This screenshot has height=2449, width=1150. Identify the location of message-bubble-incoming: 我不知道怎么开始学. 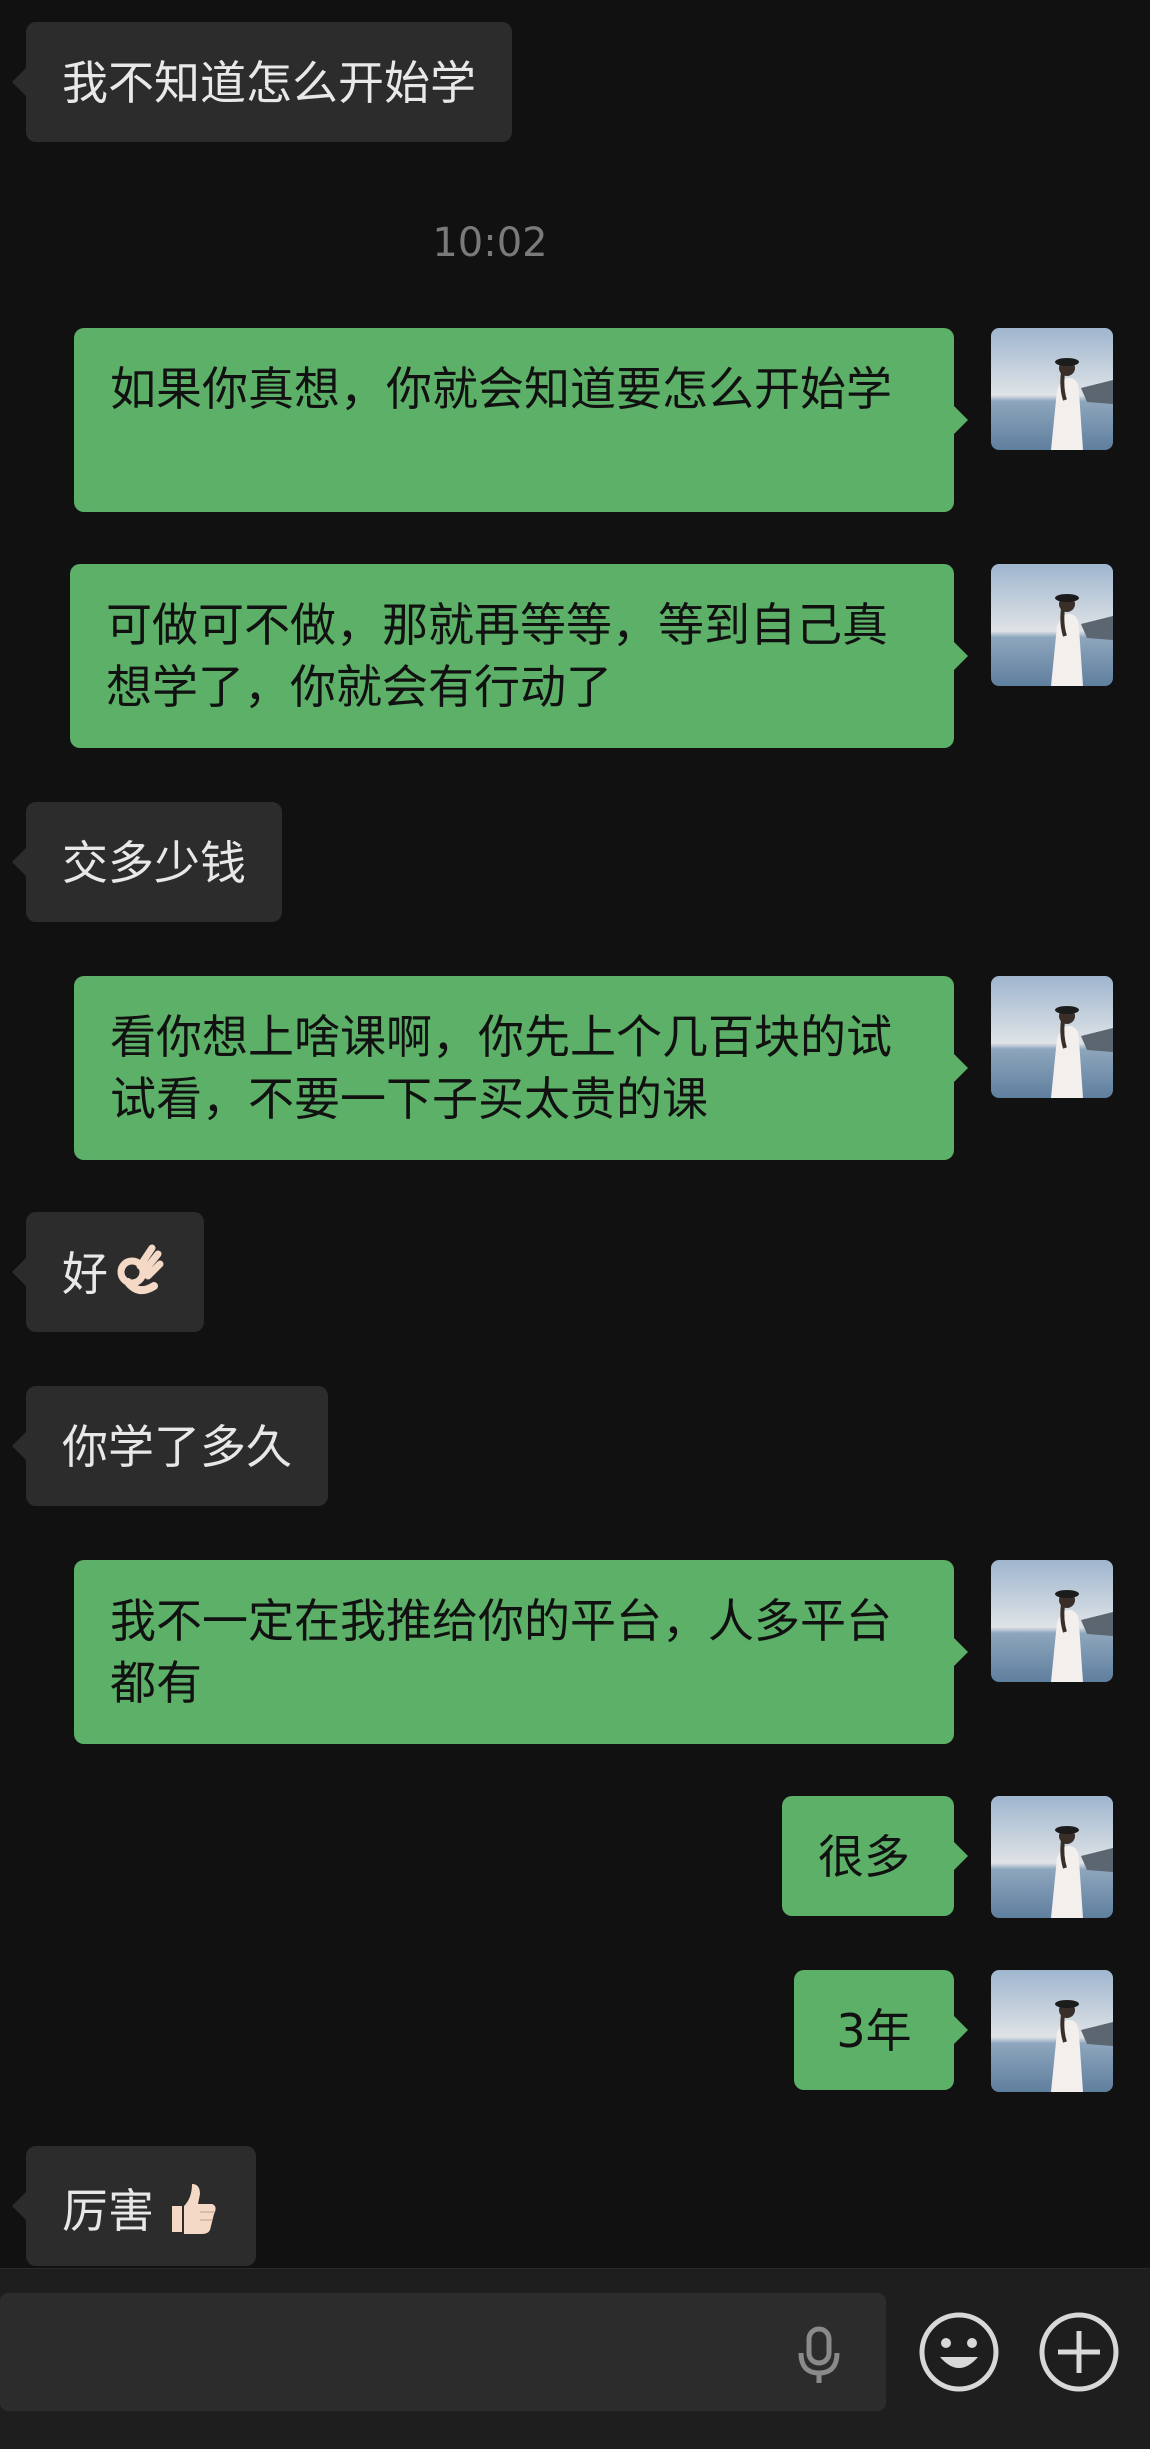
(262, 82).